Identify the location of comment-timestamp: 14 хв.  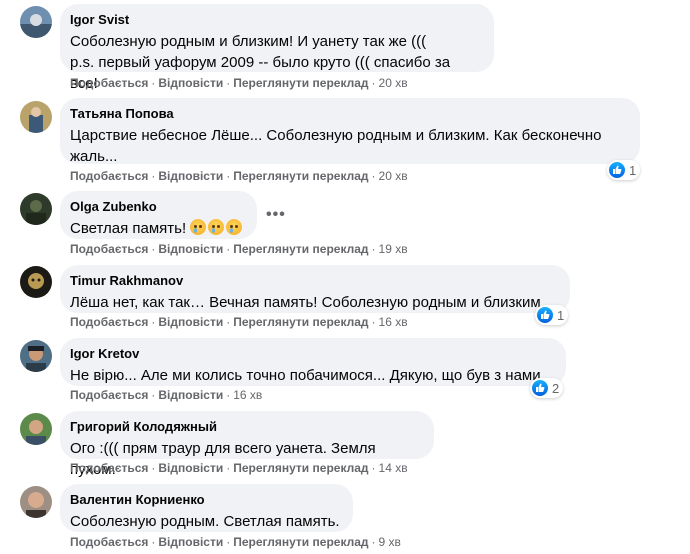
(393, 468).